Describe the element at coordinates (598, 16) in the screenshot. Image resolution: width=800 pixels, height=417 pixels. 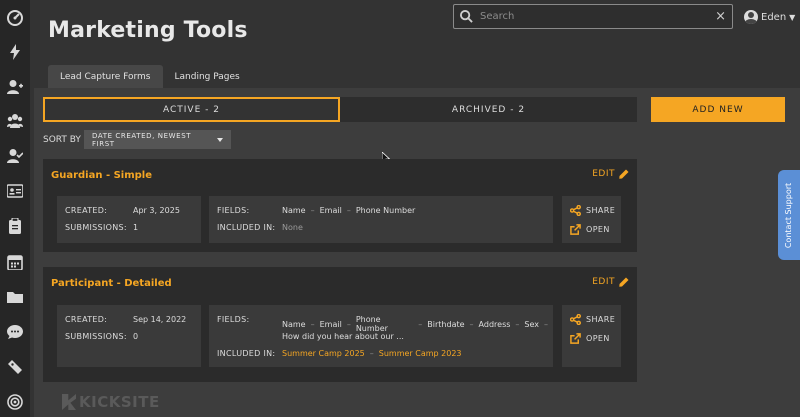
I see `search-input` at that location.